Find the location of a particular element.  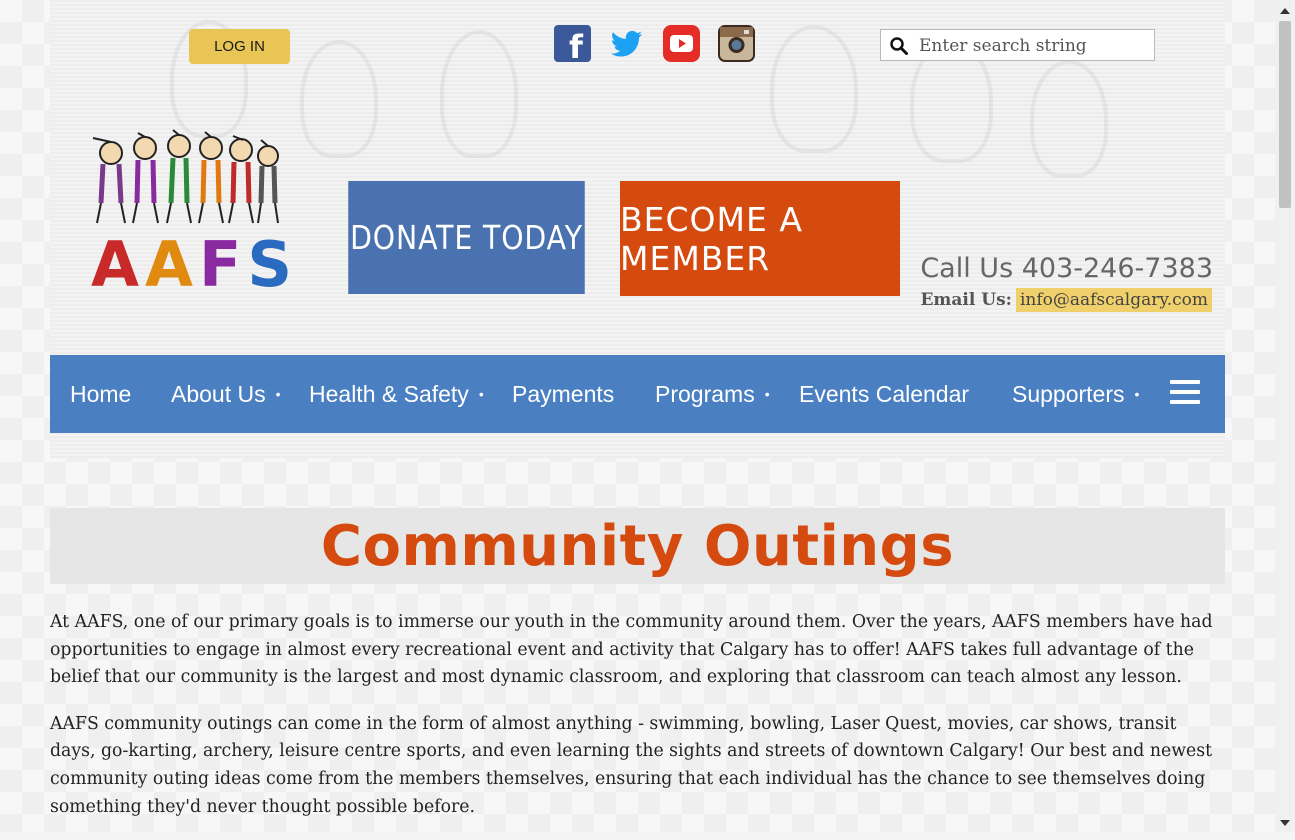

nav-health-safety: Health & Safety • is located at coordinates (396, 394).